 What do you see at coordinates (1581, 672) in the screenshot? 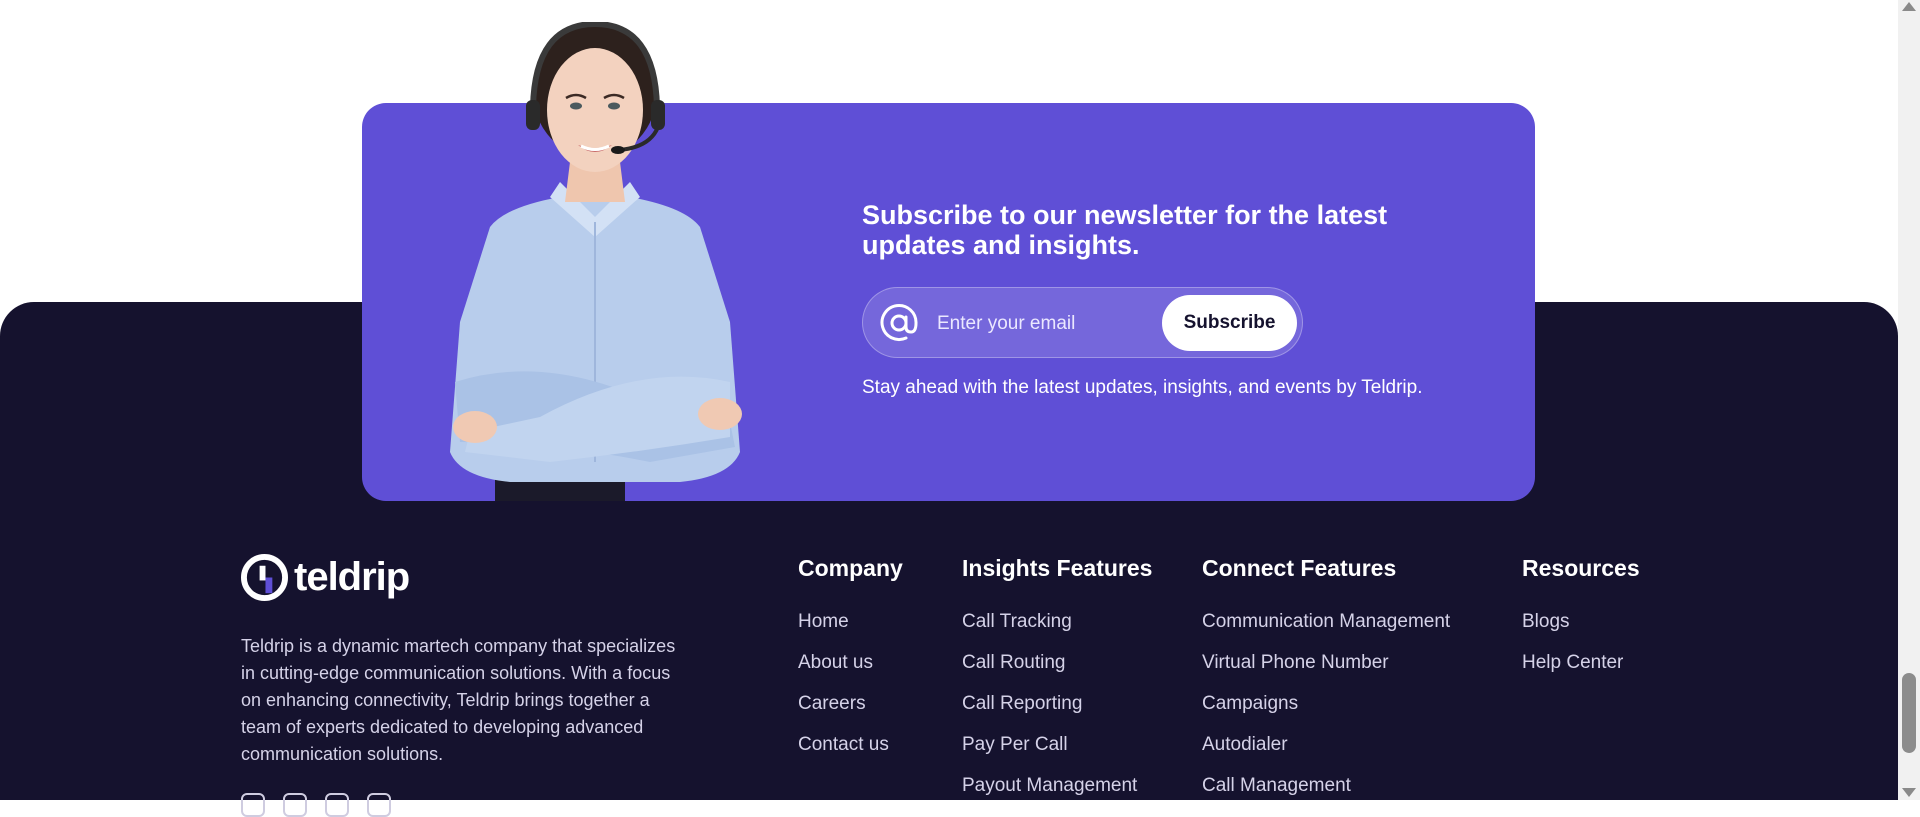
I see `footer-link-help-center: Help Center` at bounding box center [1581, 672].